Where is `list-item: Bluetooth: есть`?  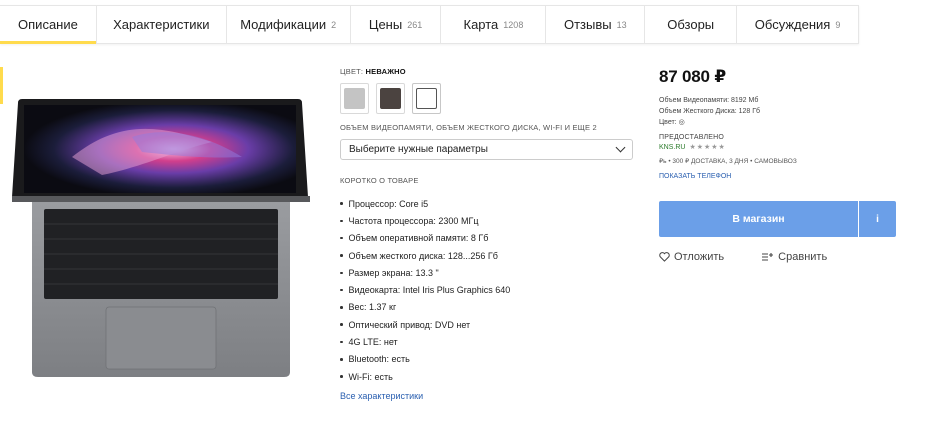 list-item: Bluetooth: есть is located at coordinates (490, 359).